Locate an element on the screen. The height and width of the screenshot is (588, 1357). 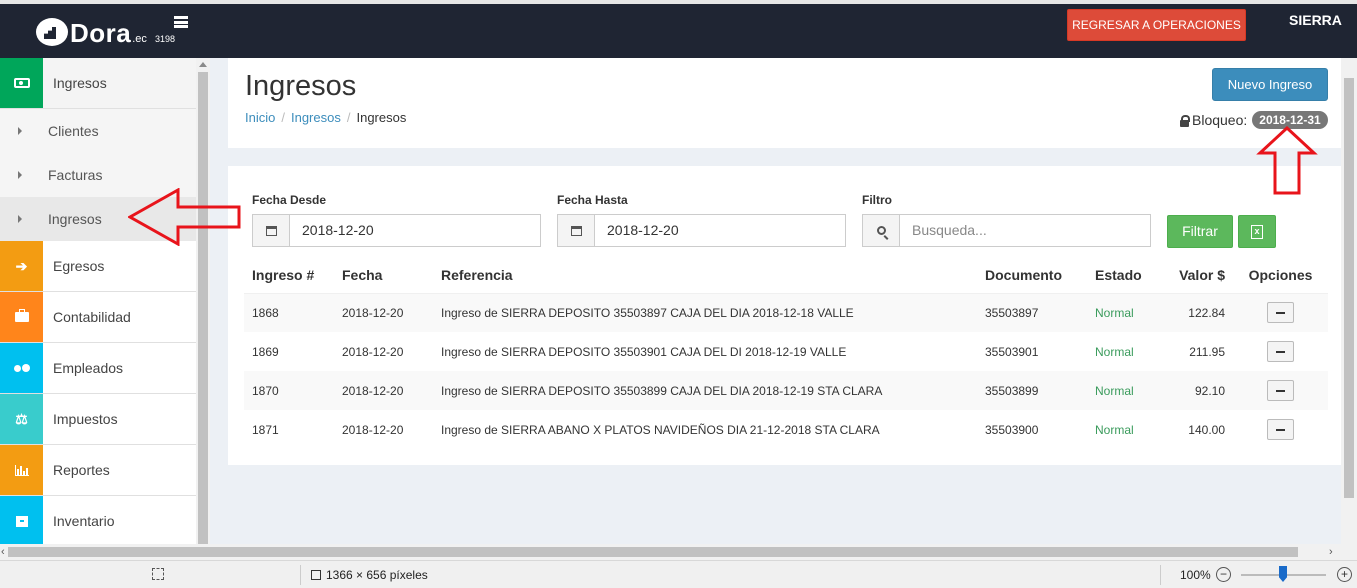
sidebar-subitem-clientes: Clientes is located at coordinates (98, 131).